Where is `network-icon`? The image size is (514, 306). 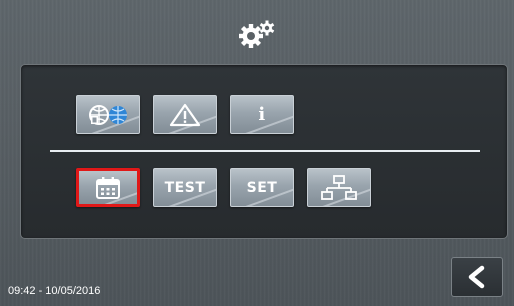
network-icon is located at coordinates (339, 187).